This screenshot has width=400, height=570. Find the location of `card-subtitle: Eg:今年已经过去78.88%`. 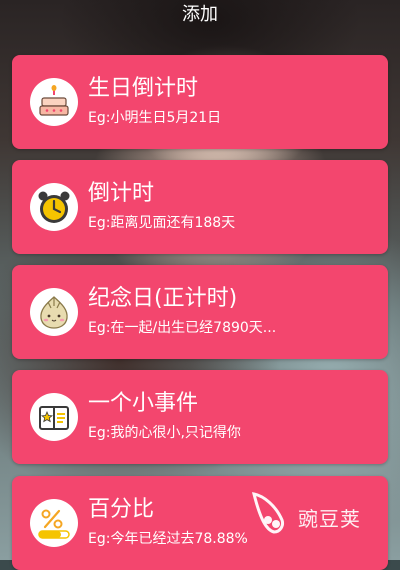

card-subtitle: Eg:今年已经过去78.88% is located at coordinates (168, 539).